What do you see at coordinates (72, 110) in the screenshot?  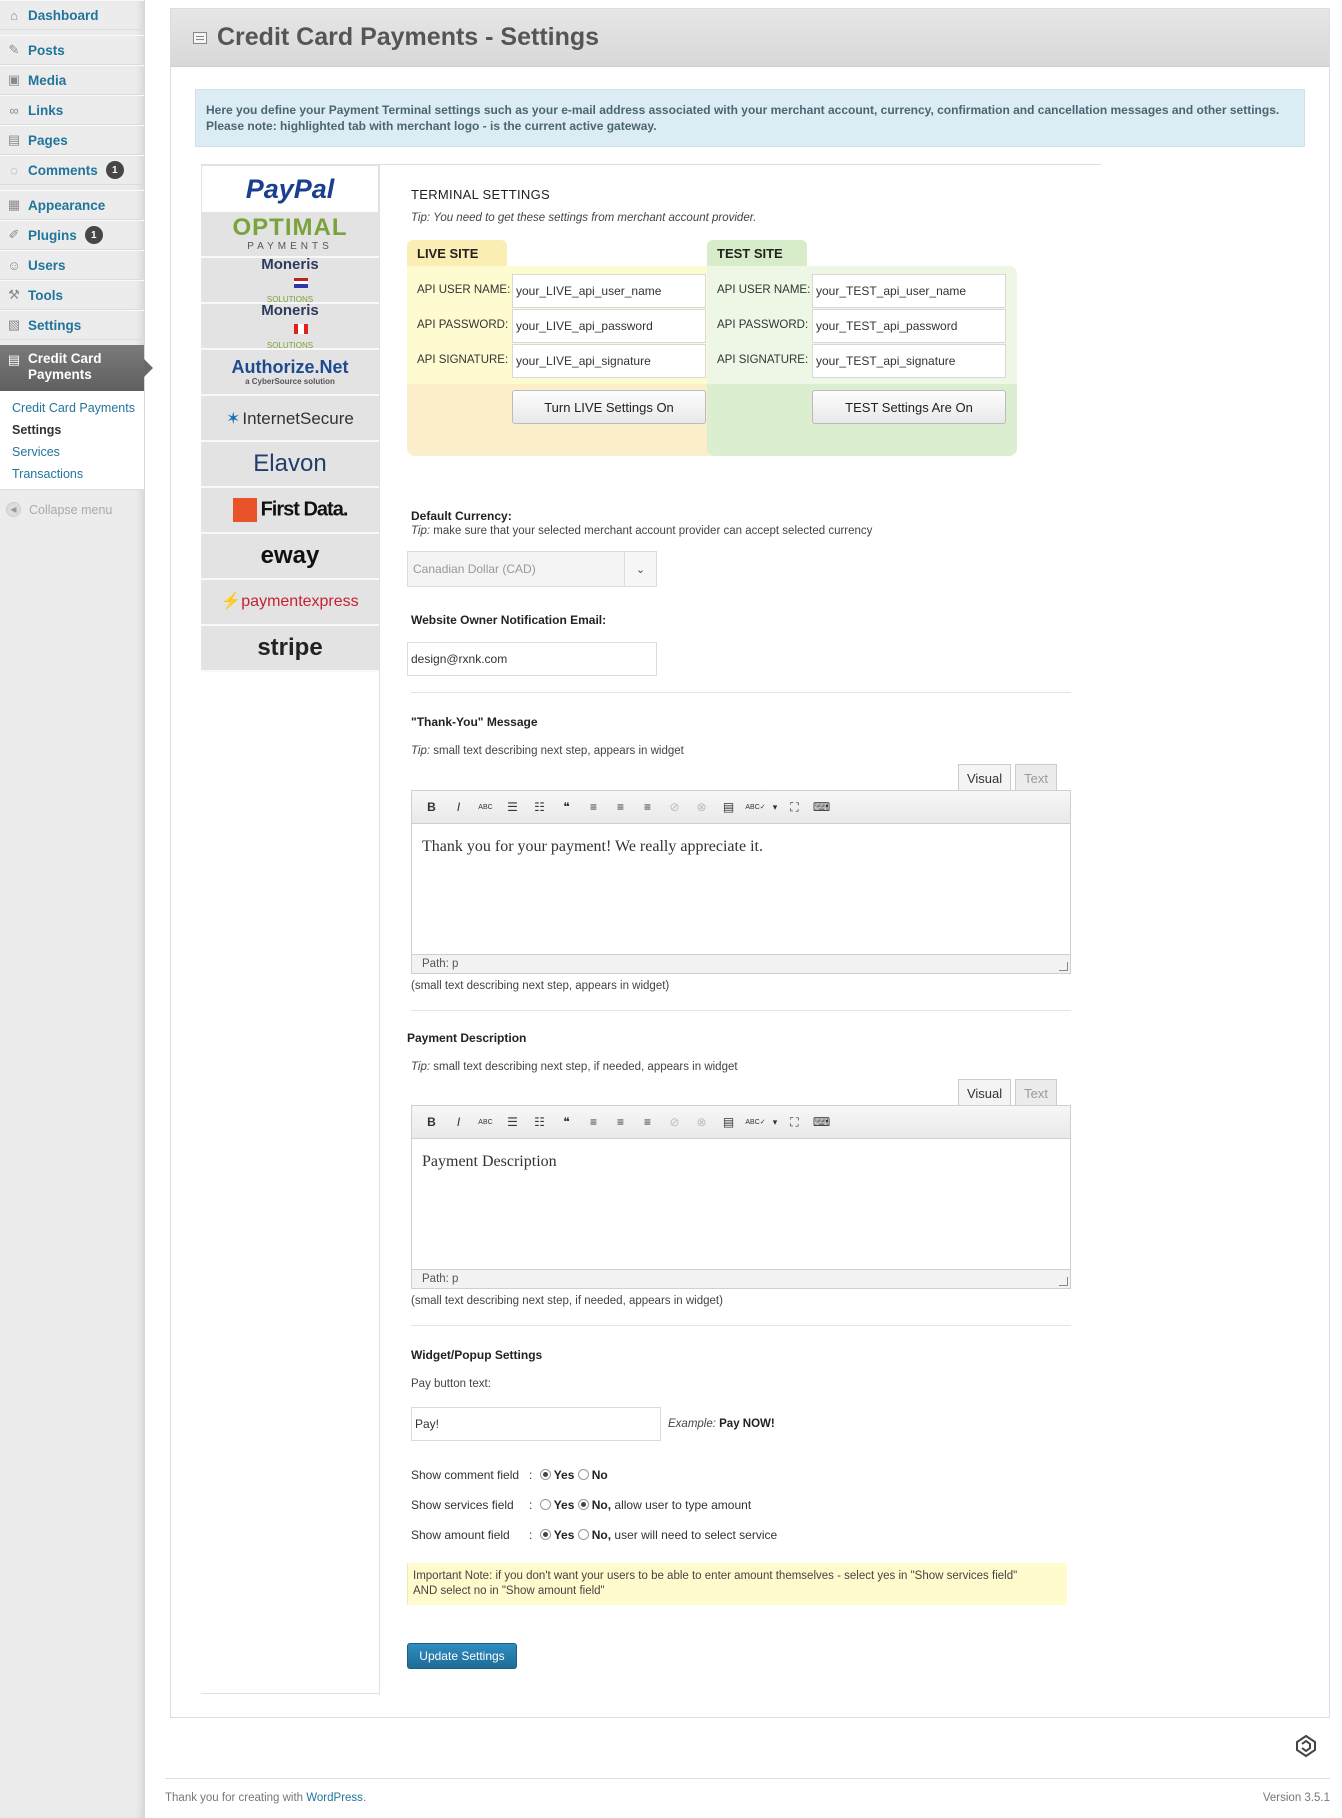 I see `sidebar-item-links: ∞ Links` at bounding box center [72, 110].